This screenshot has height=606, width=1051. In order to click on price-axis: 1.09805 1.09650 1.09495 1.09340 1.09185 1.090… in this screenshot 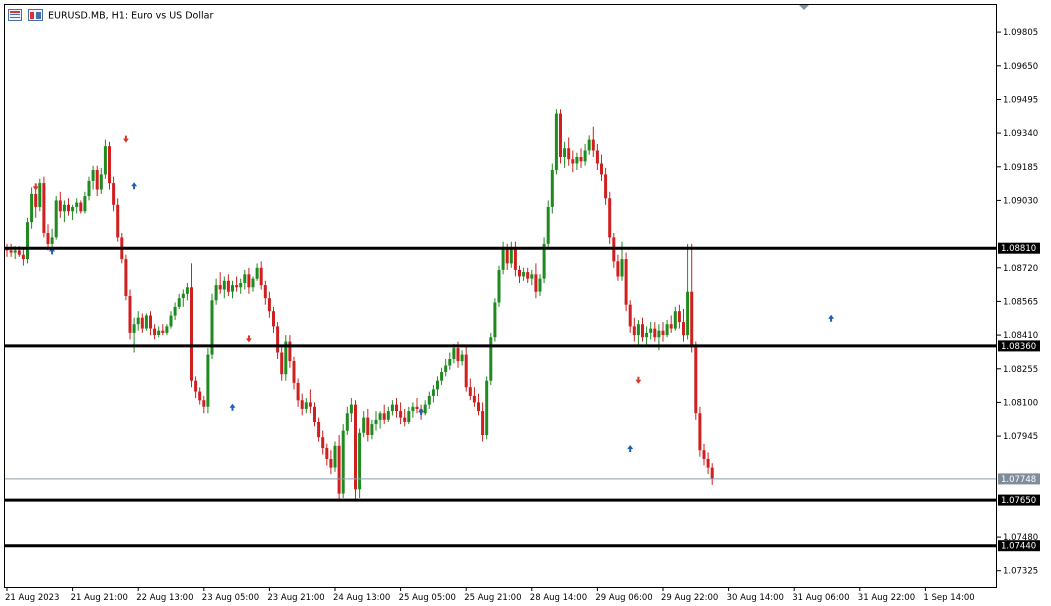, I will do `click(1017, 302)`.